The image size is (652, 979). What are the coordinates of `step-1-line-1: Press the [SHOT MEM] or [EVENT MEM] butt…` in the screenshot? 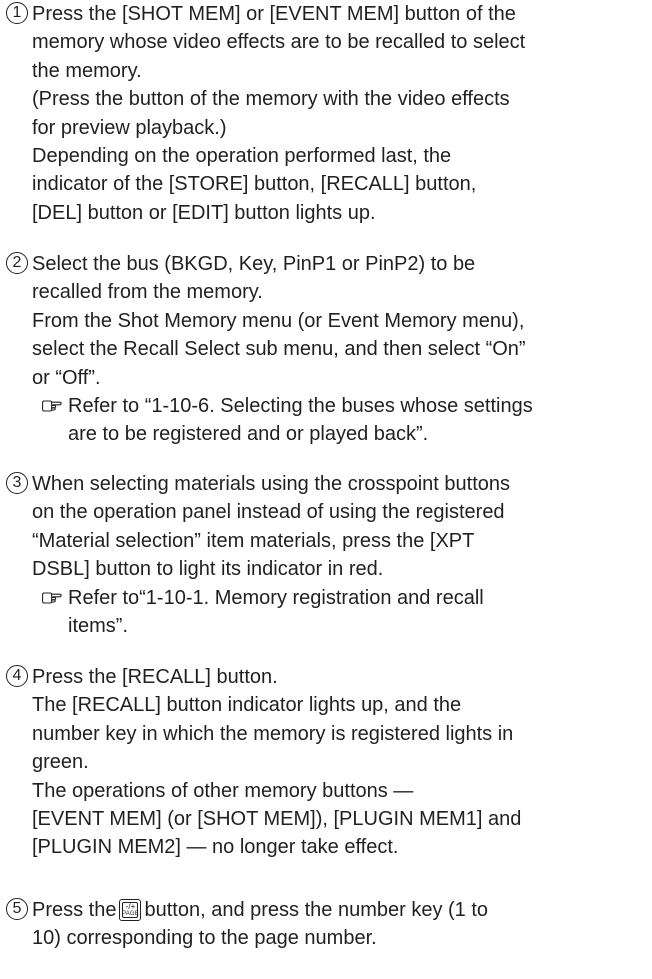 It's located at (274, 14).